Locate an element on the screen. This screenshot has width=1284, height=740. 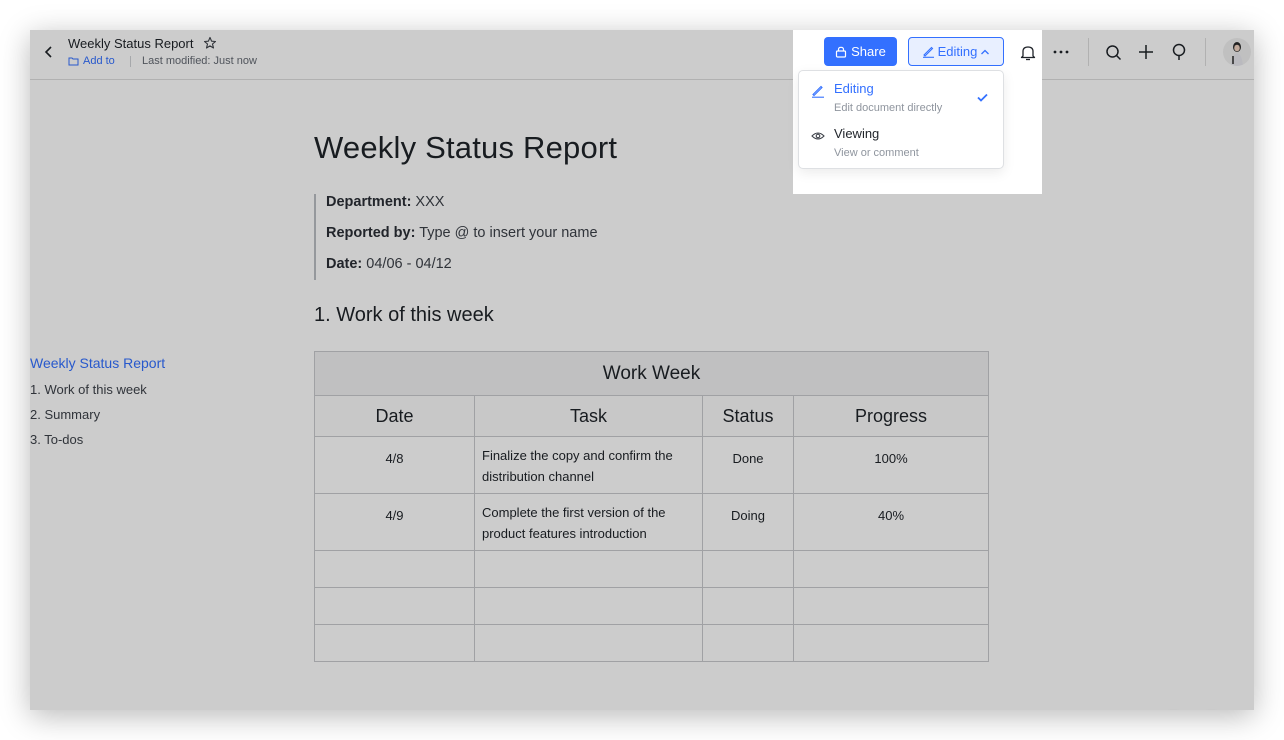
column-header-date: Date is located at coordinates (394, 416).